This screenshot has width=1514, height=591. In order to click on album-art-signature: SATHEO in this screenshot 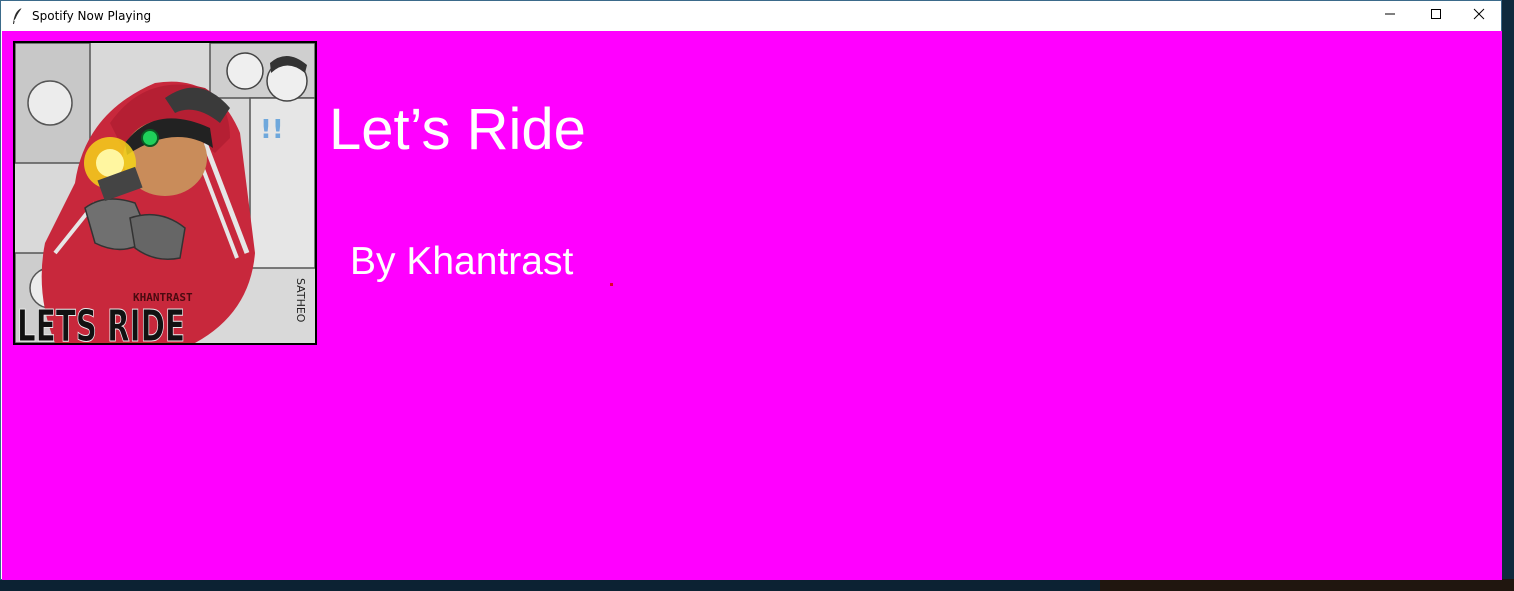, I will do `click(300, 300)`.